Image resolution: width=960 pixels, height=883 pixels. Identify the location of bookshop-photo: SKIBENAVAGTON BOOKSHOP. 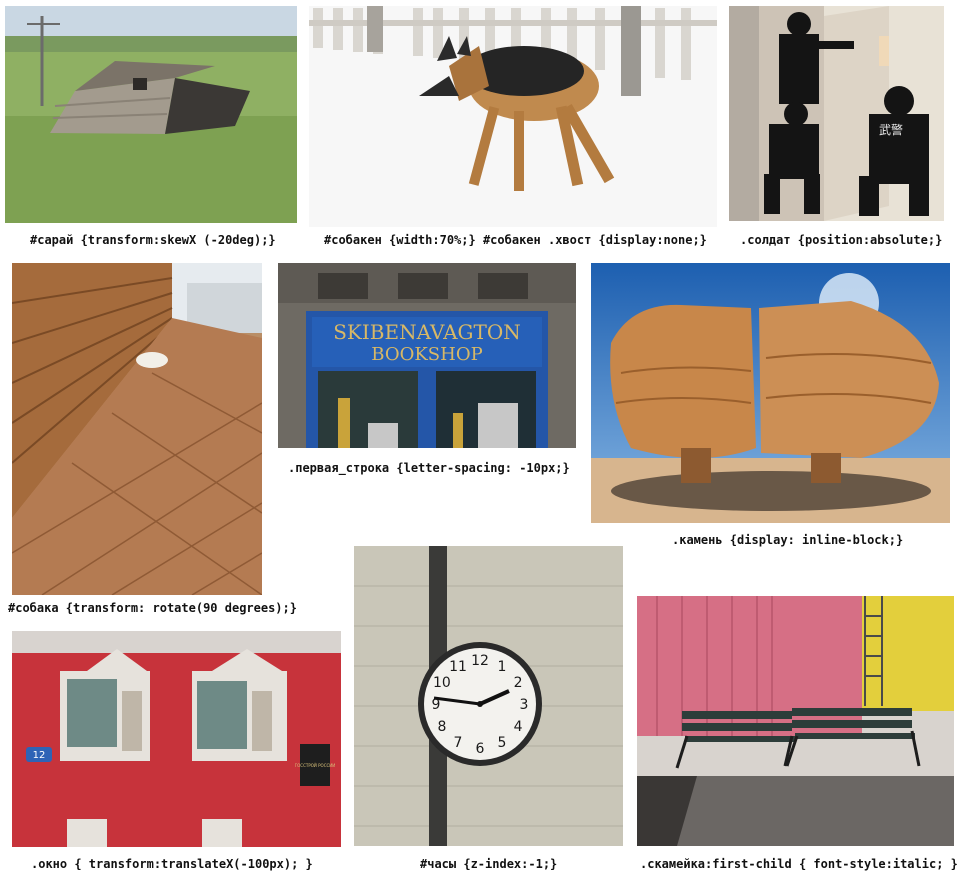
(427, 355).